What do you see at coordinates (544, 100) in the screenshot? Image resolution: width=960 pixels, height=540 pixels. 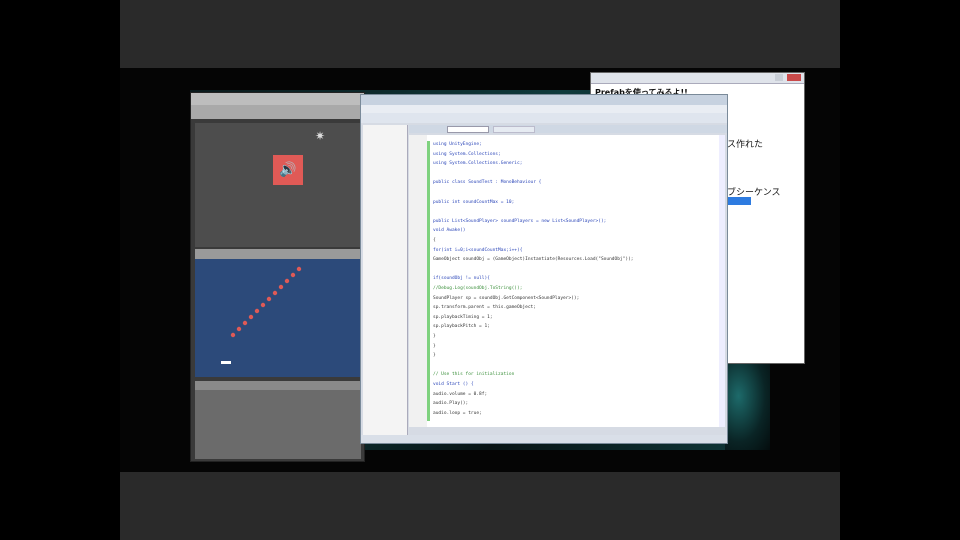 I see `ide-titlebar` at bounding box center [544, 100].